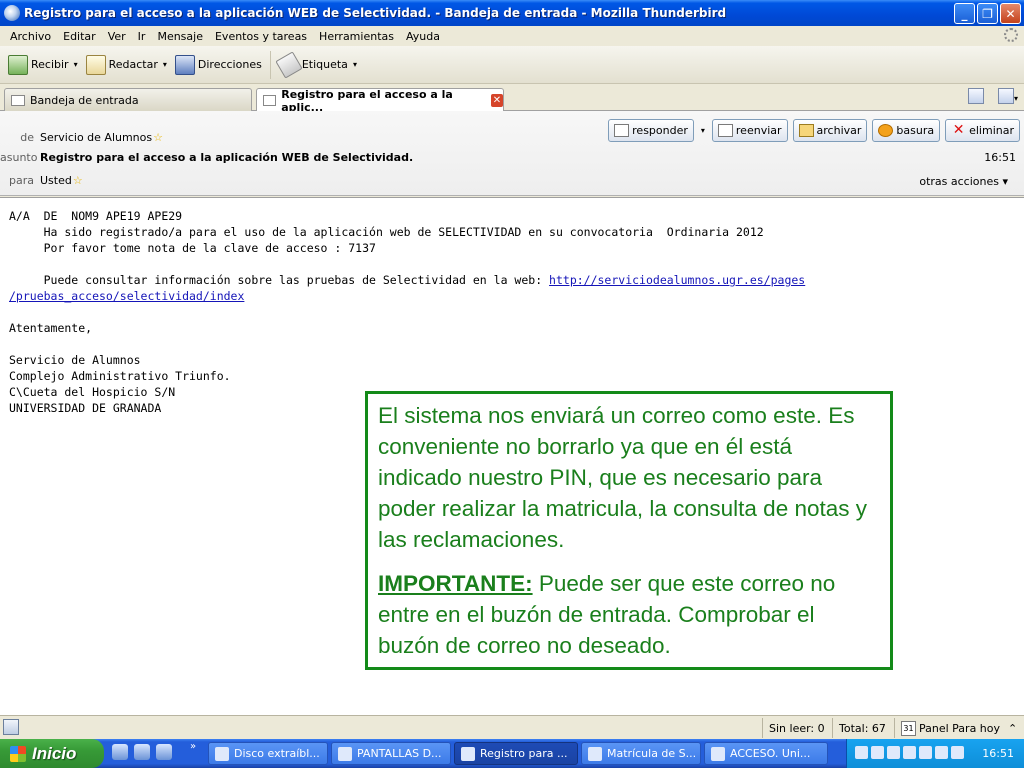 This screenshot has width=1024, height=768. I want to click on selectividad-link: http://serviciodealumnos.ugr.es/pages, so click(677, 280).